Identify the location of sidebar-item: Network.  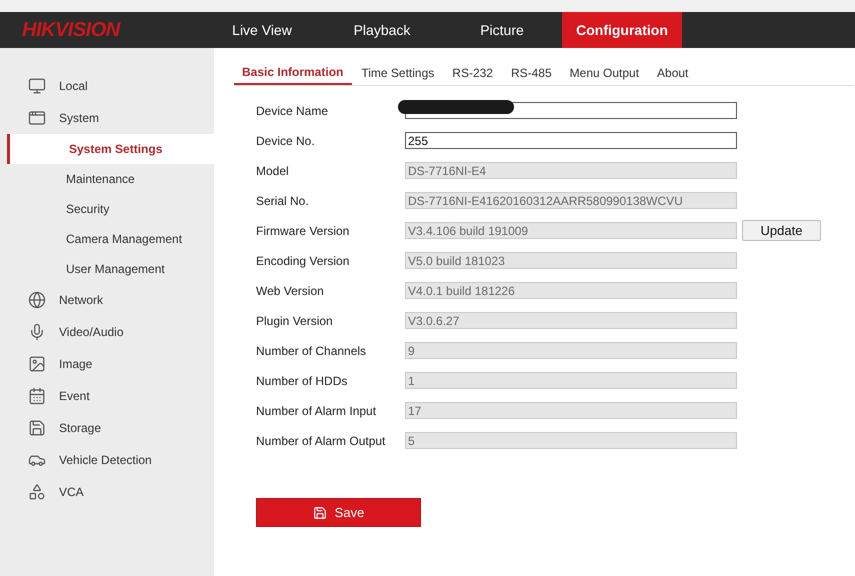
(107, 300).